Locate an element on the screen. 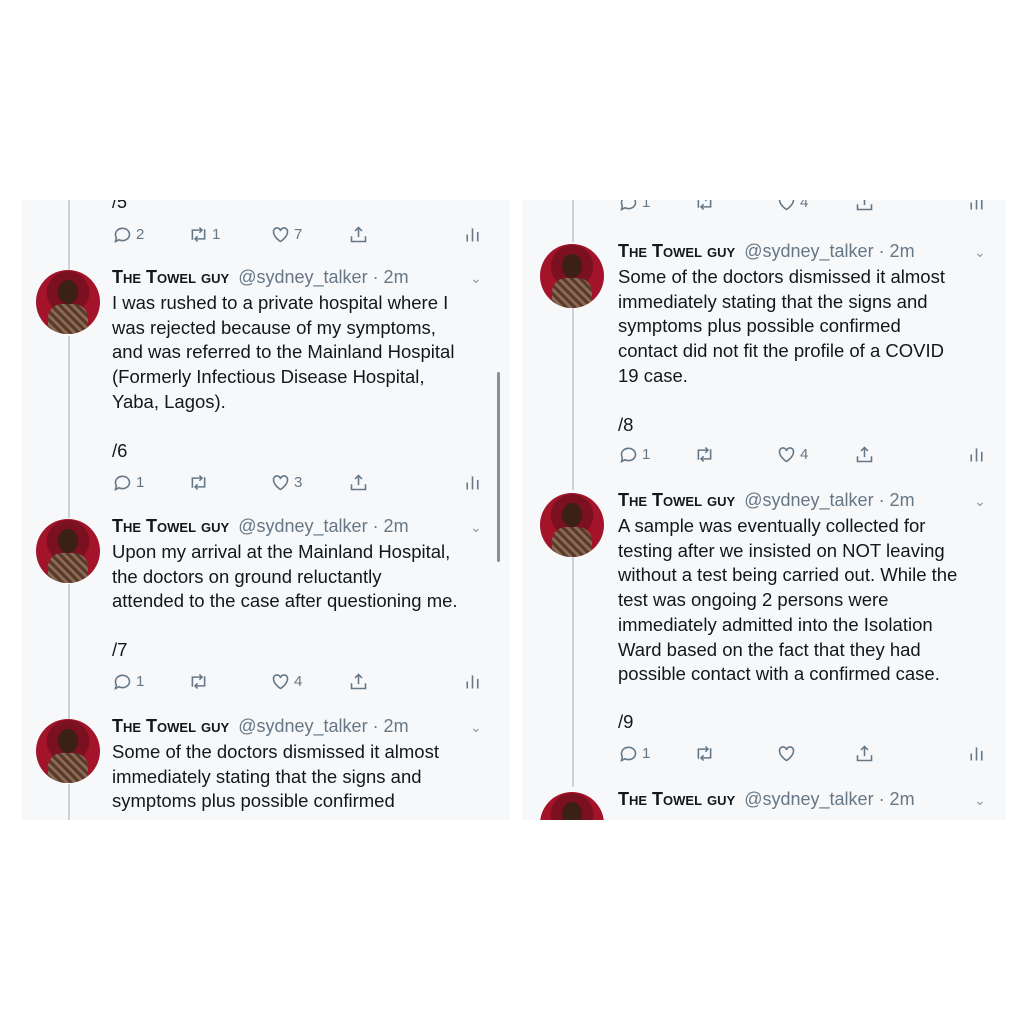 The height and width of the screenshot is (1024, 1024). reply-button: 2 is located at coordinates (128, 234).